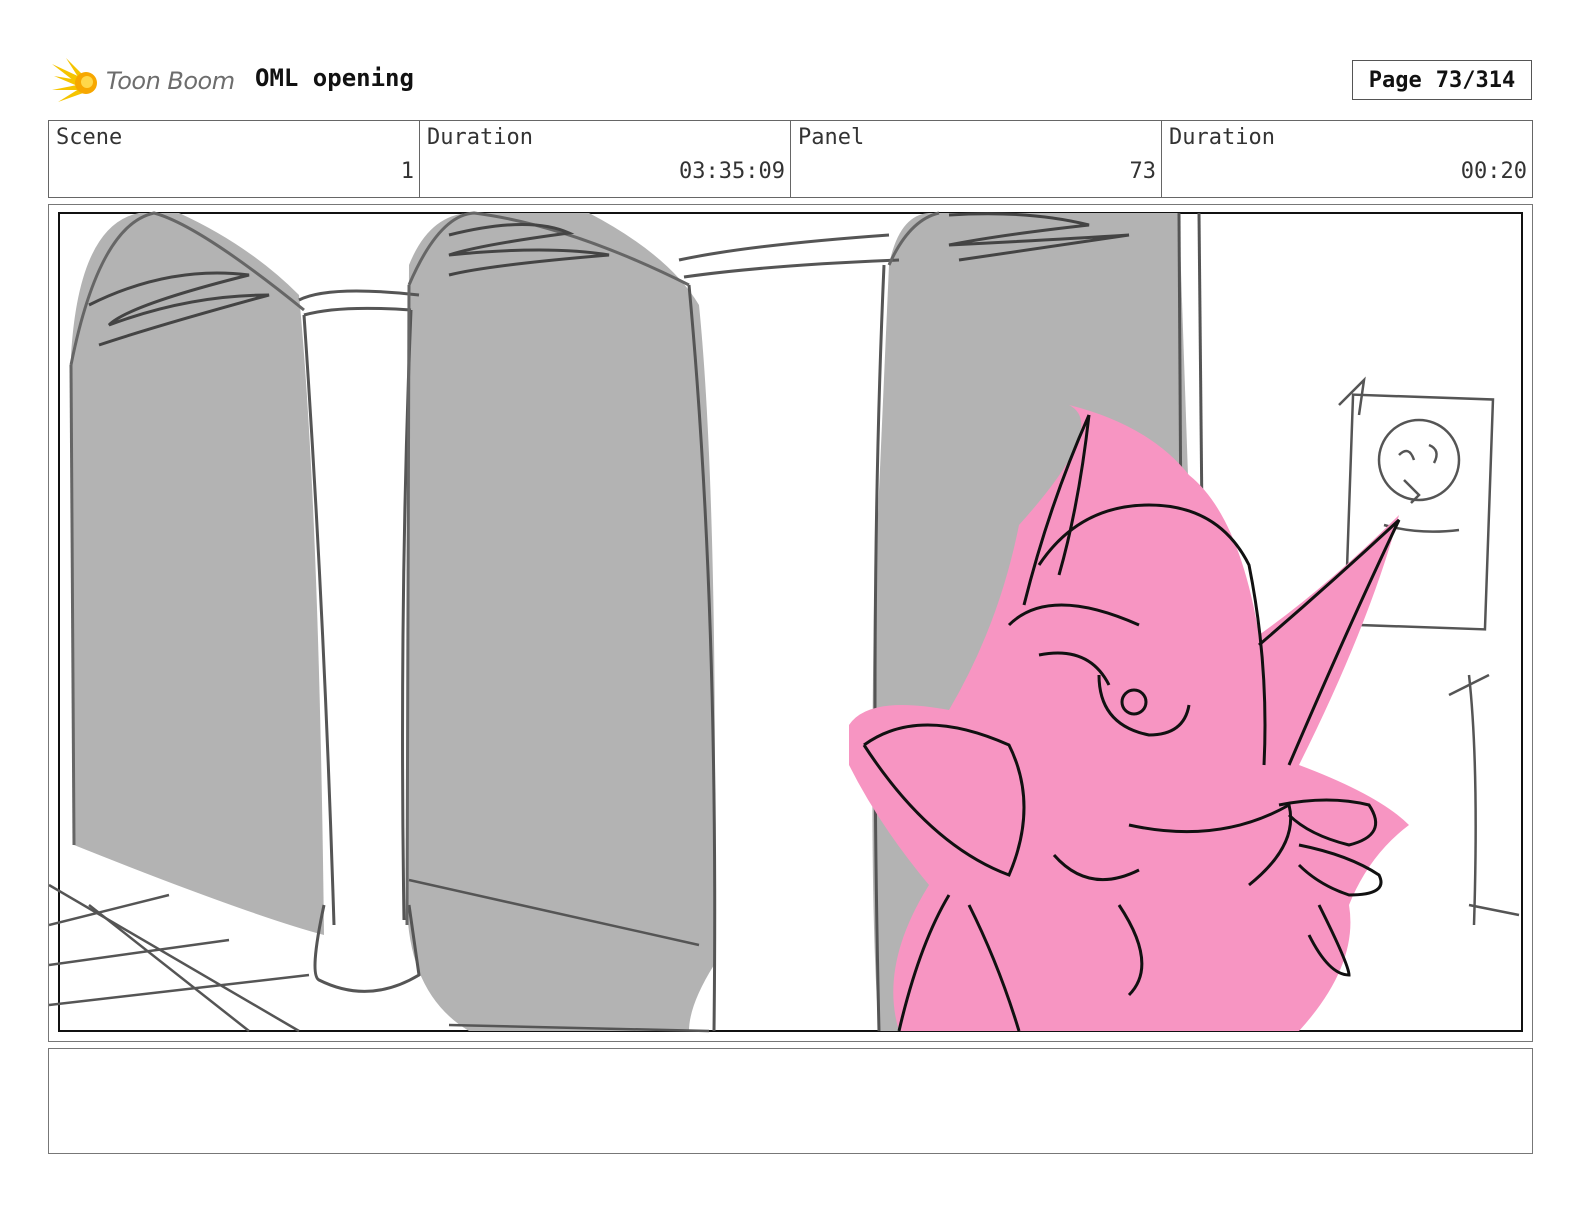 This screenshot has height=1224, width=1584. Describe the element at coordinates (1395, 80) in the screenshot. I see `page-label: Page` at that location.